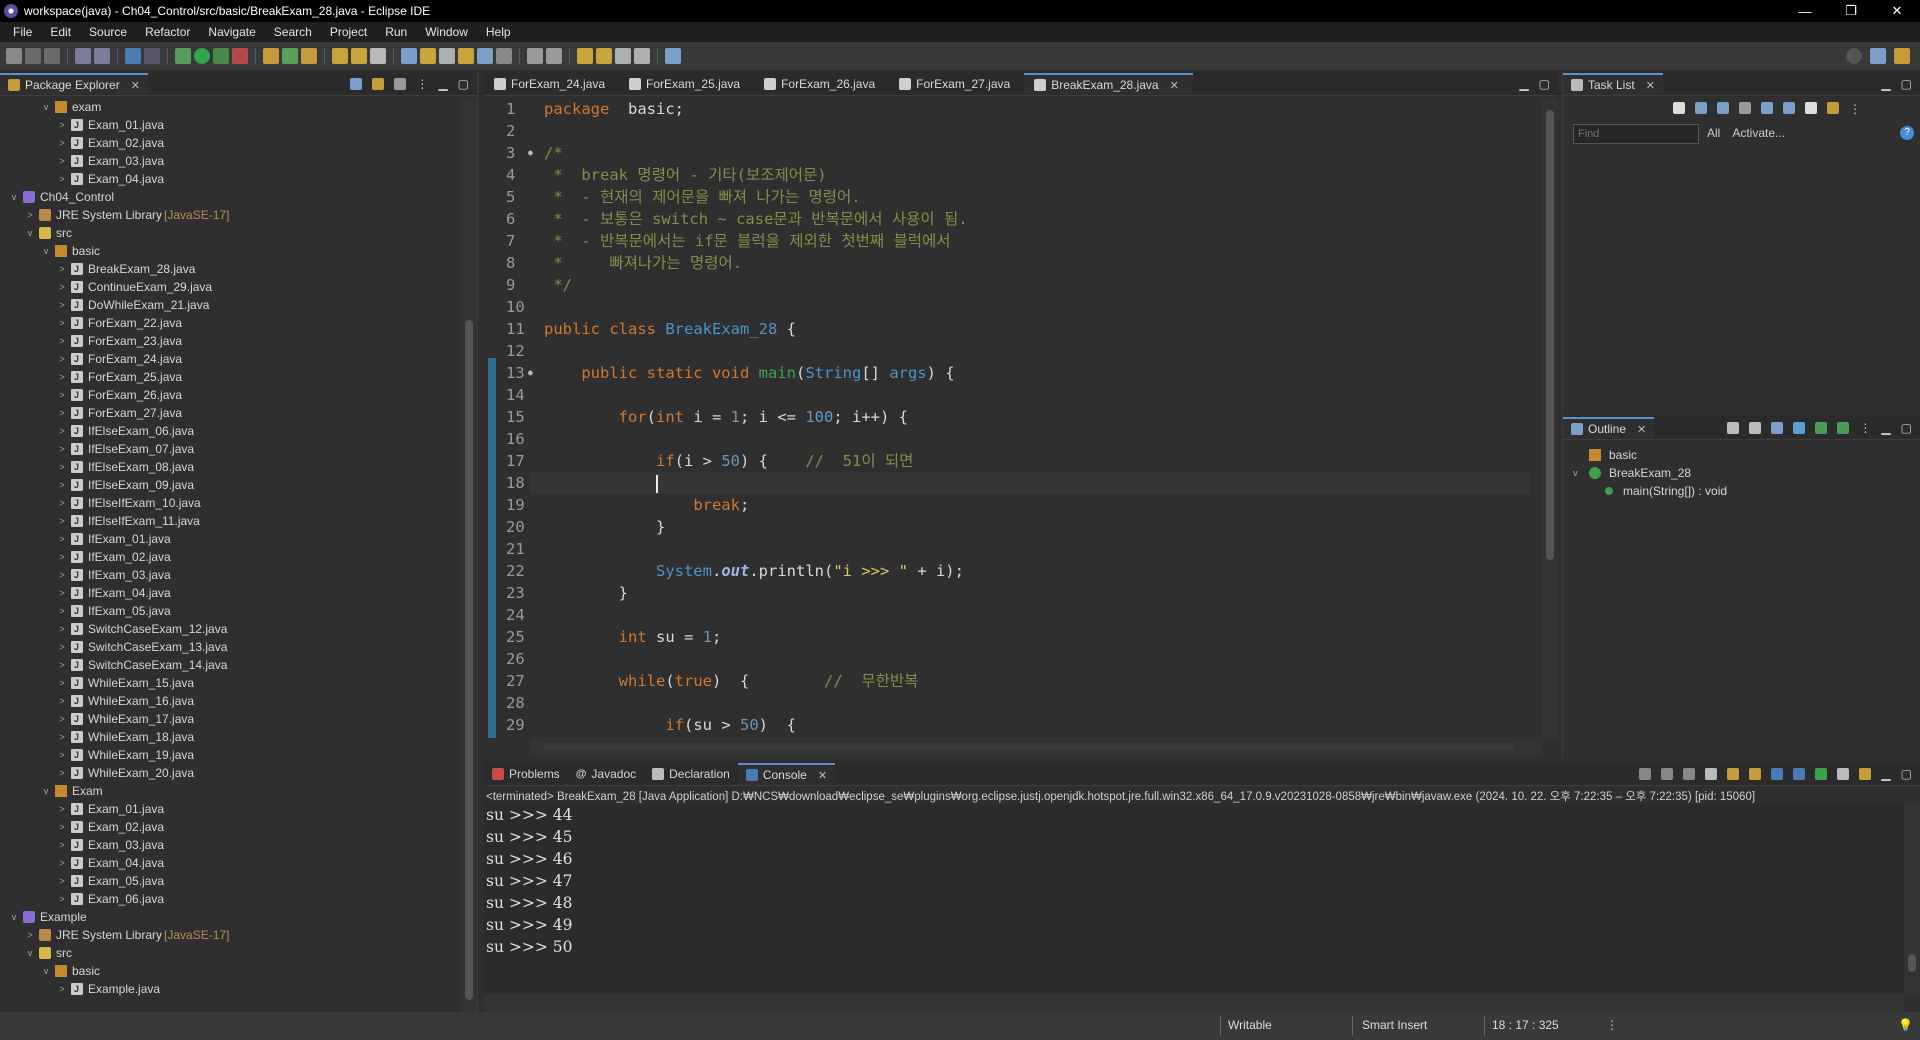  Describe the element at coordinates (1030, 263) in the screenshot. I see `code-line: * 빠져나가는 명령어.` at that location.